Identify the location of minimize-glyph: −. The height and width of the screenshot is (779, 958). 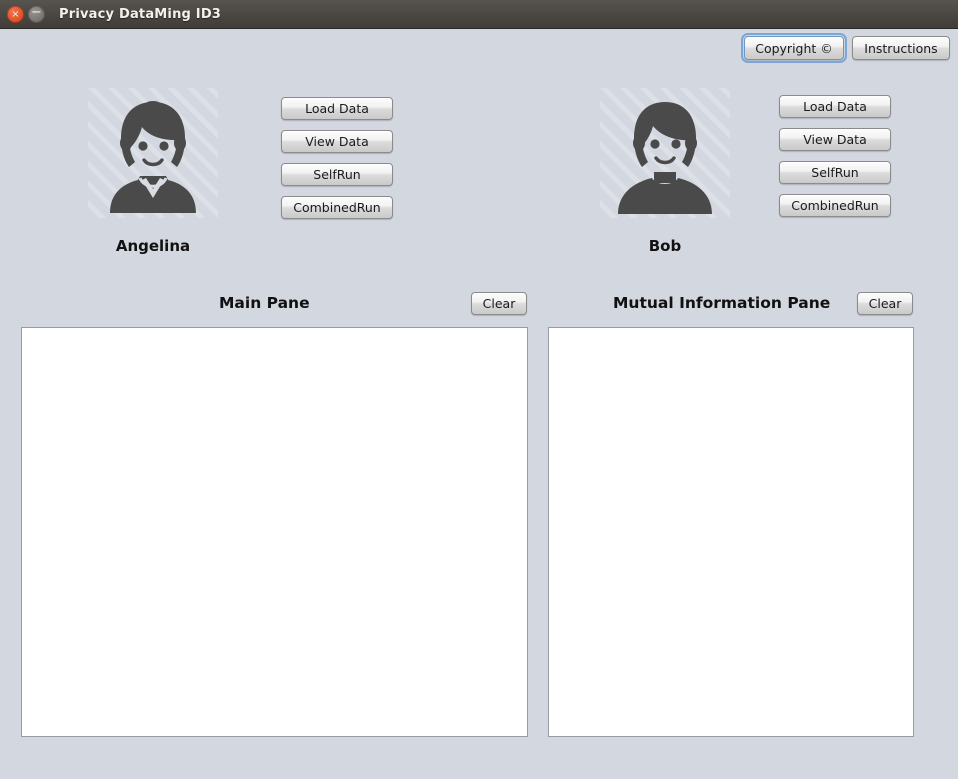
(36, 12).